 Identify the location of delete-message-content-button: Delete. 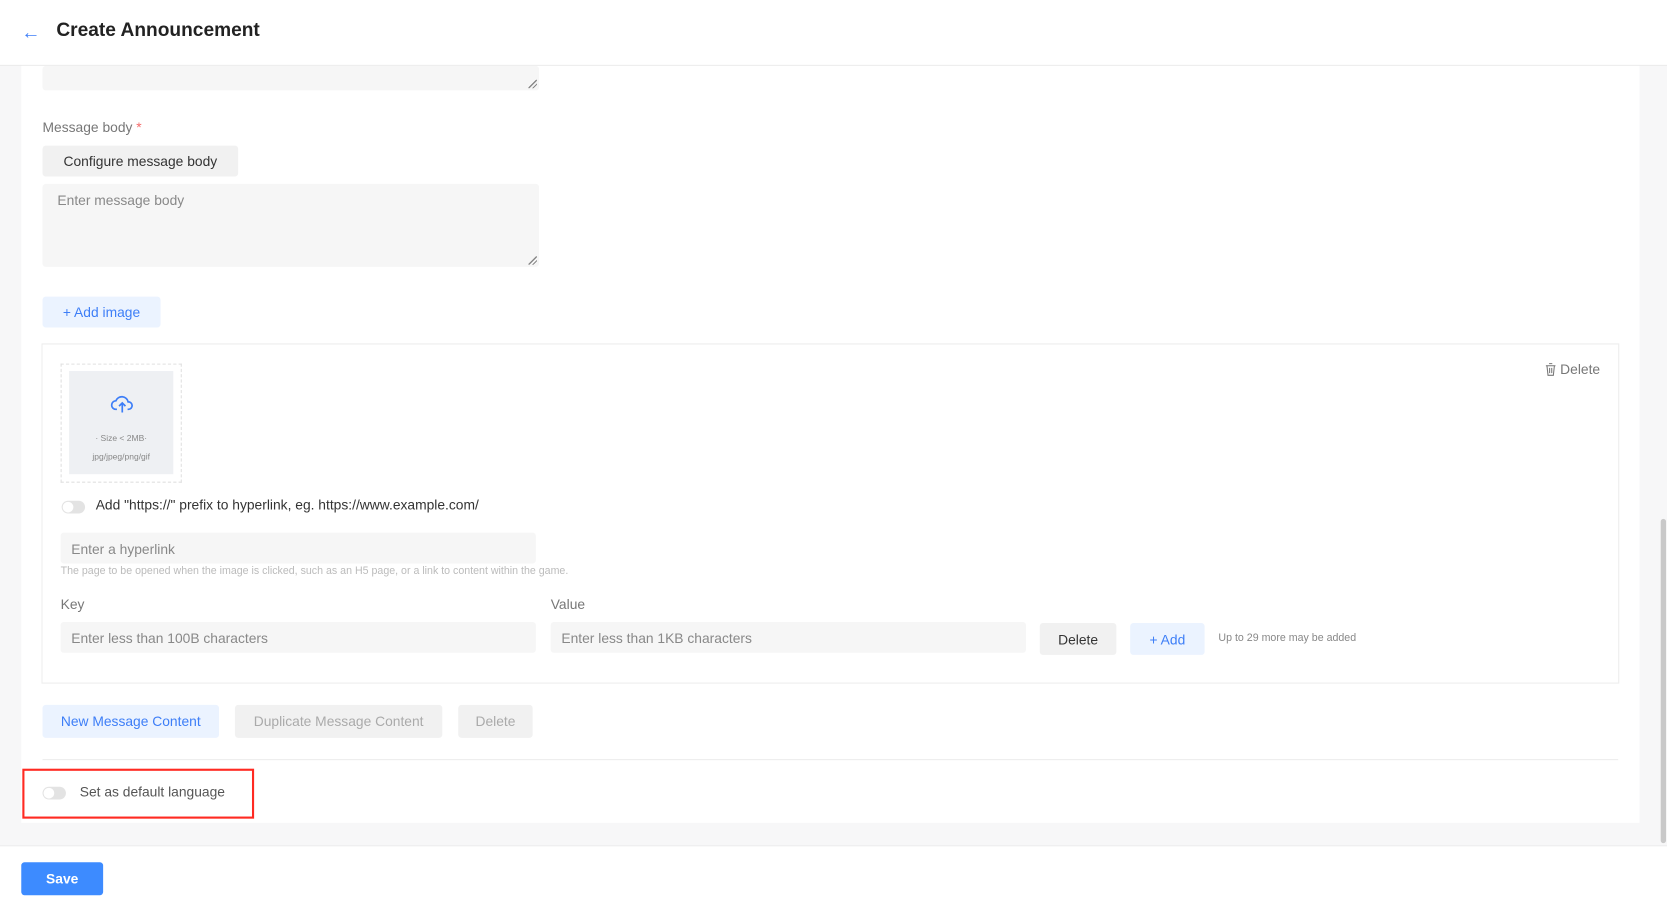
(495, 721).